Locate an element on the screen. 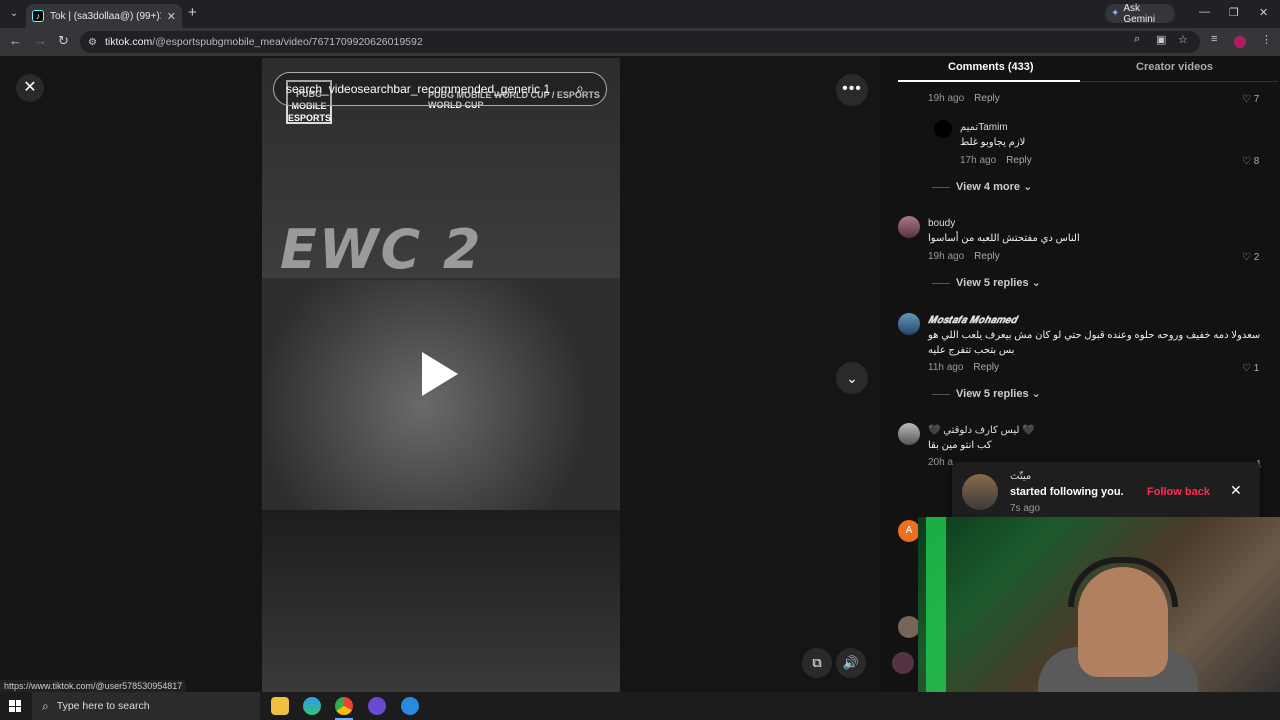 The height and width of the screenshot is (720, 1280). comment-text: كب انتو مين بقا is located at coordinates (960, 445).